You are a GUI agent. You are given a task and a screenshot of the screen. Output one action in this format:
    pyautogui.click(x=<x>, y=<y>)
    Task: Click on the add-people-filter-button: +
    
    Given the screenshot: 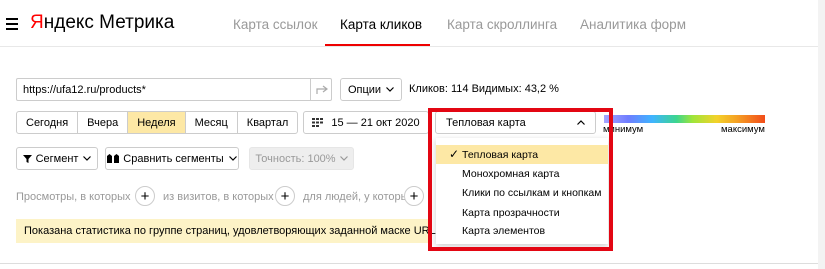 What is the action you would take?
    pyautogui.click(x=414, y=196)
    